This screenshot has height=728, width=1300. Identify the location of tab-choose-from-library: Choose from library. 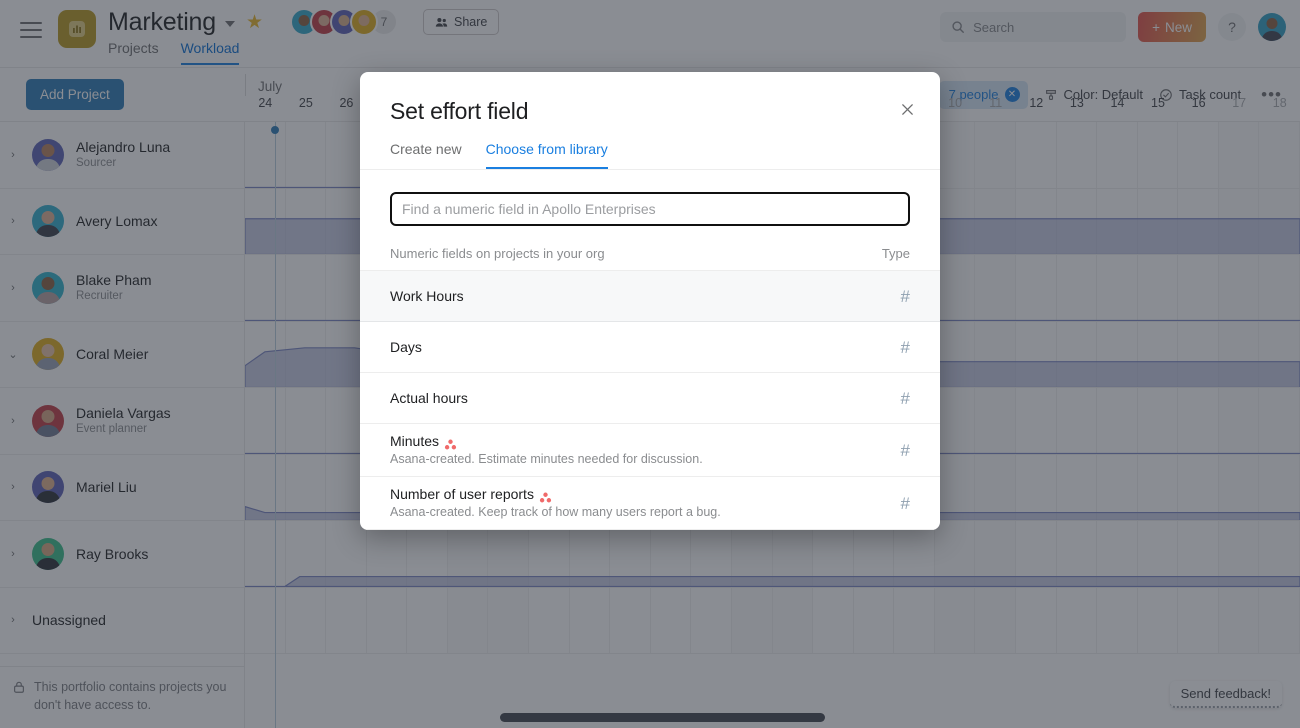
(546, 155).